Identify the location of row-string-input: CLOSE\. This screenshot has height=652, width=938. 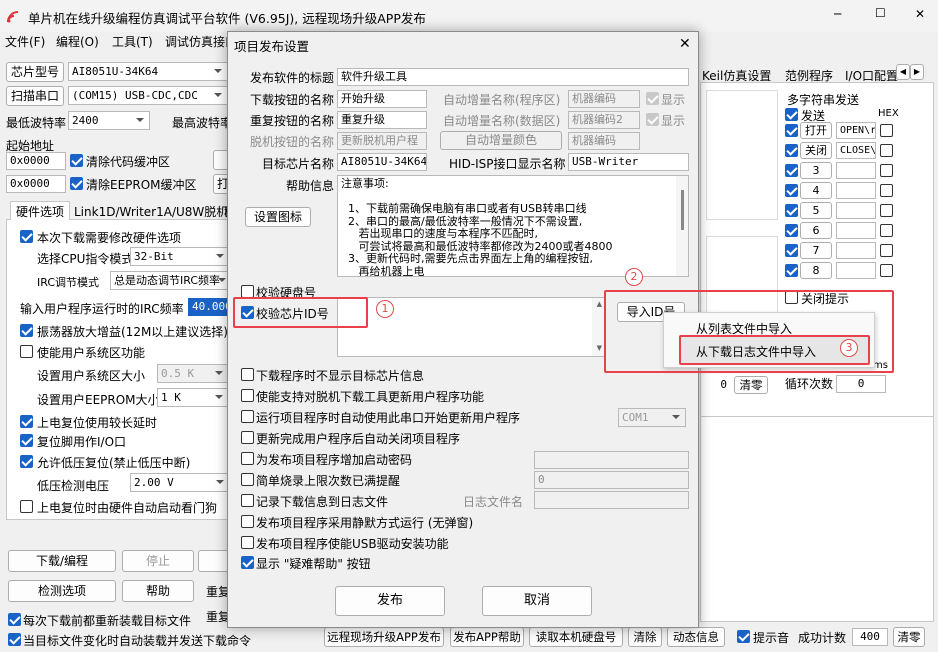
(856, 150).